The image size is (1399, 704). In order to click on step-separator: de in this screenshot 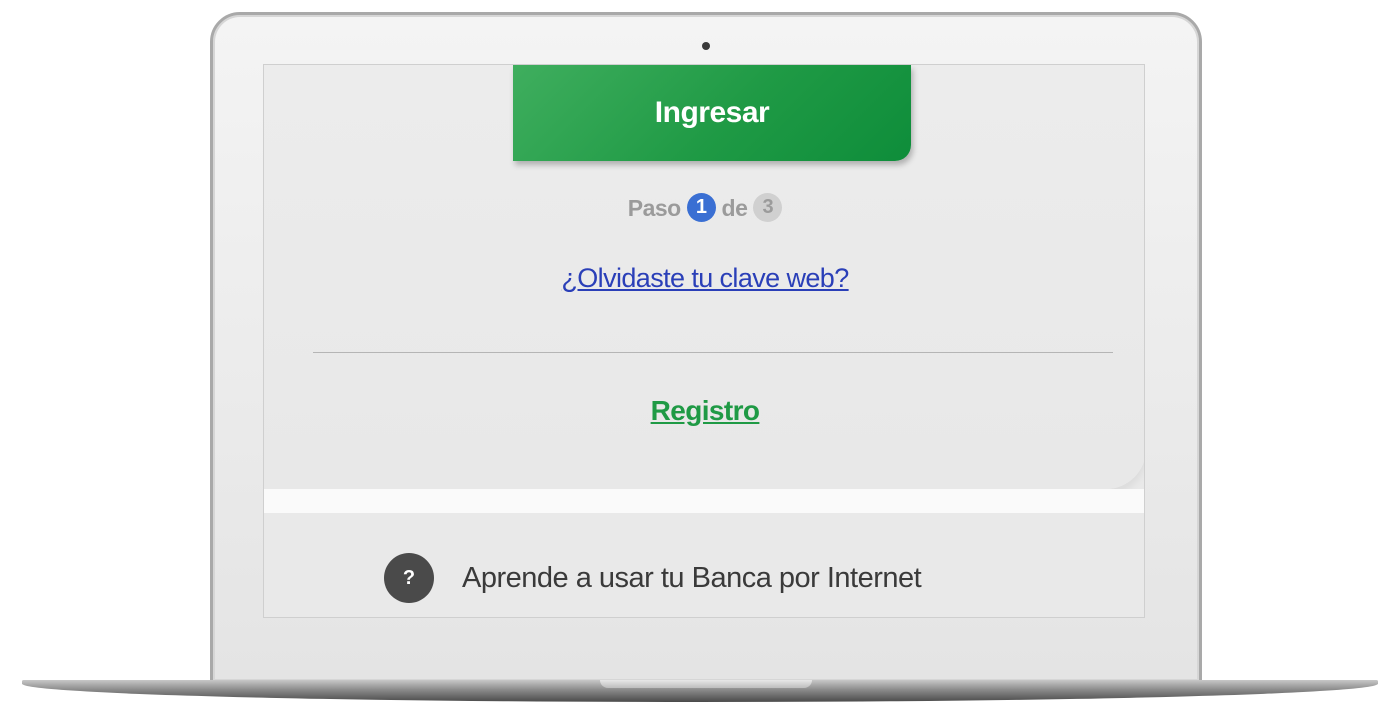, I will do `click(734, 208)`.